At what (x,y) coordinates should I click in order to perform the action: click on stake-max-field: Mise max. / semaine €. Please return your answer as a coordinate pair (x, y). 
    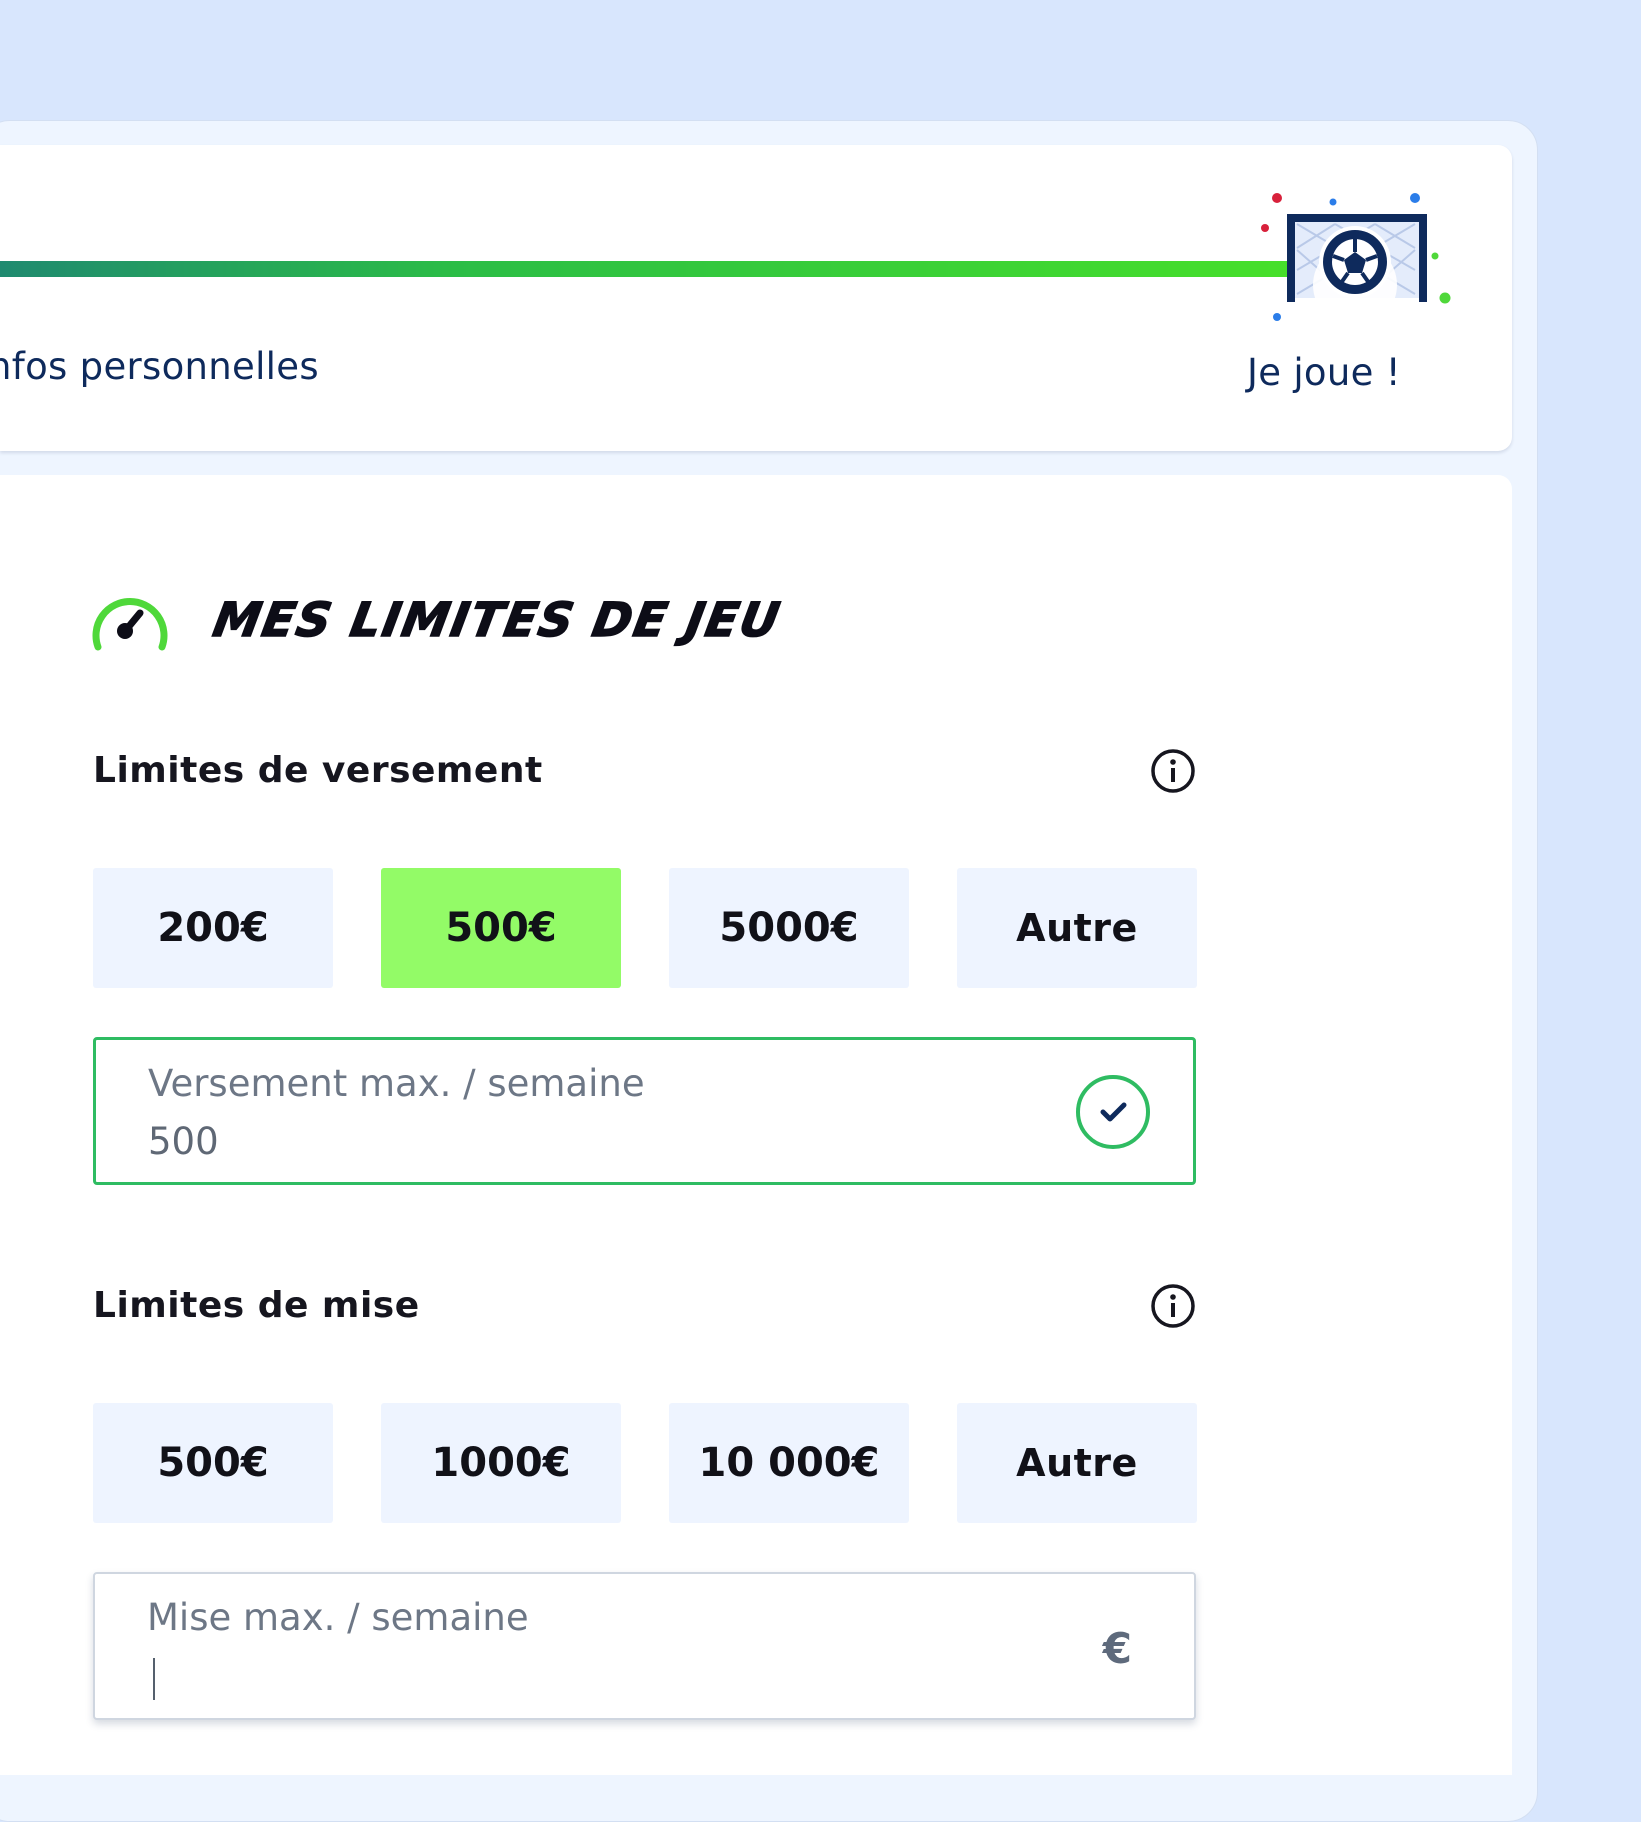
    Looking at the image, I should click on (644, 1646).